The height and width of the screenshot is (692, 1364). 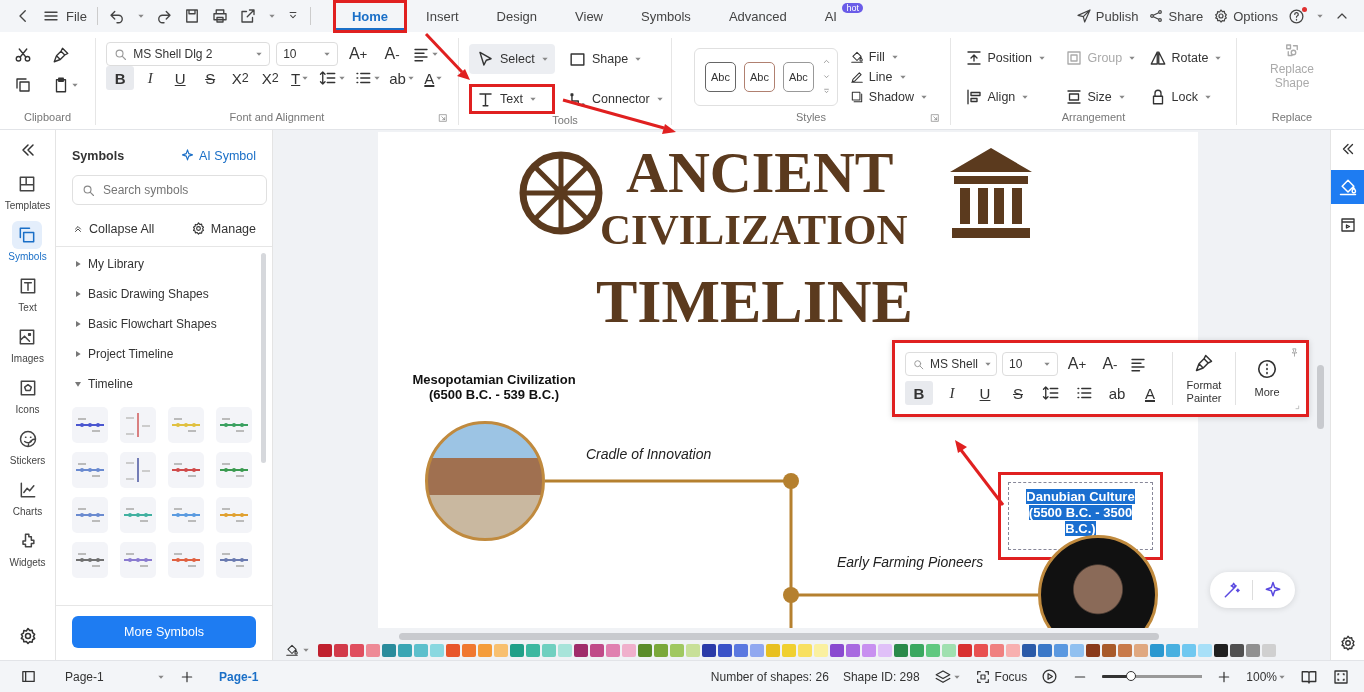 What do you see at coordinates (1107, 16) in the screenshot?
I see `toolbar-action: Publish` at bounding box center [1107, 16].